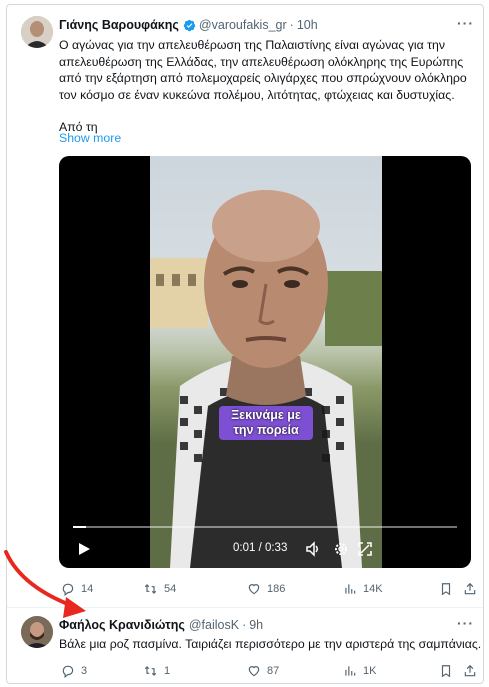 The width and height of the screenshot is (489, 687). Describe the element at coordinates (273, 671) in the screenshot. I see `like-count: 87` at that location.